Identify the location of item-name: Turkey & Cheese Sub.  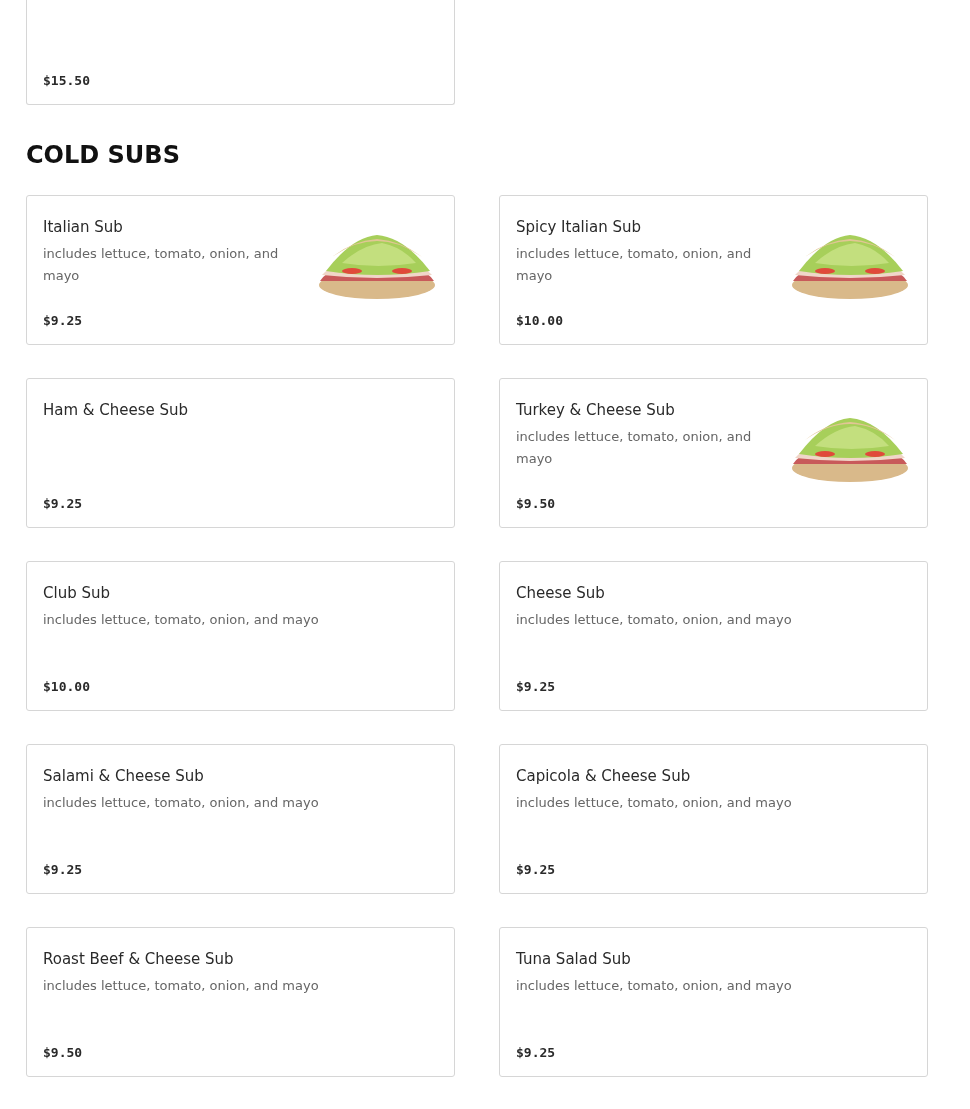
(596, 410).